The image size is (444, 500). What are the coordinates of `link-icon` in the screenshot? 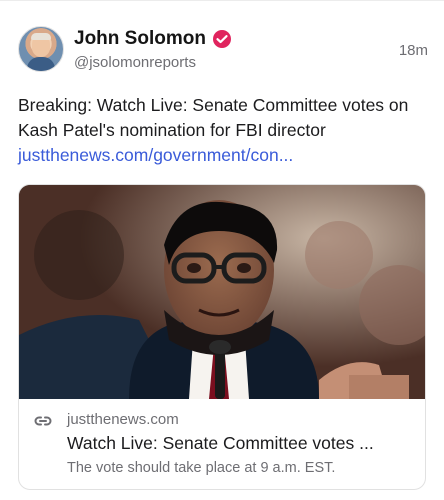 It's located at (43, 421).